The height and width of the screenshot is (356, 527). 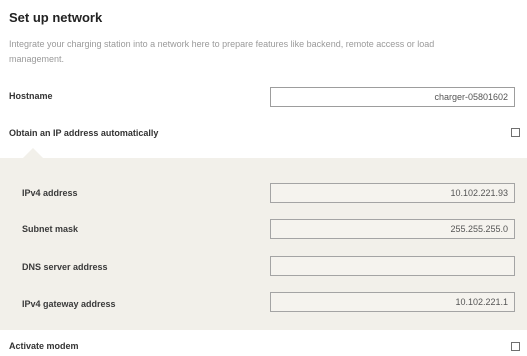 I want to click on gateway-address-field: 10.102.221.1, so click(x=392, y=302).